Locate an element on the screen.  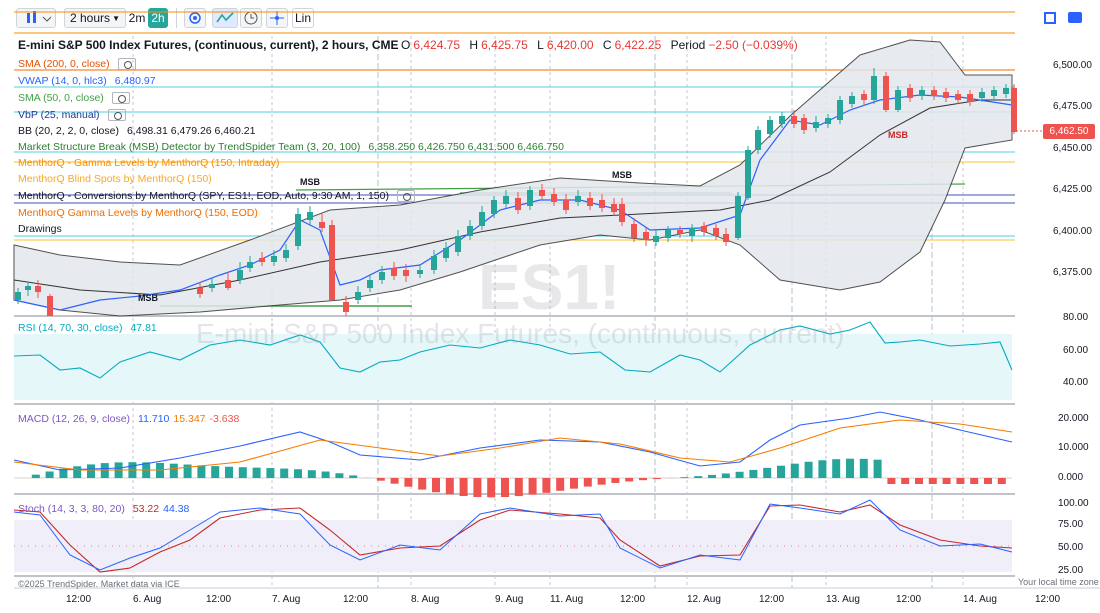
timezone-text: Your local time zone is located at coordinates (1058, 582).